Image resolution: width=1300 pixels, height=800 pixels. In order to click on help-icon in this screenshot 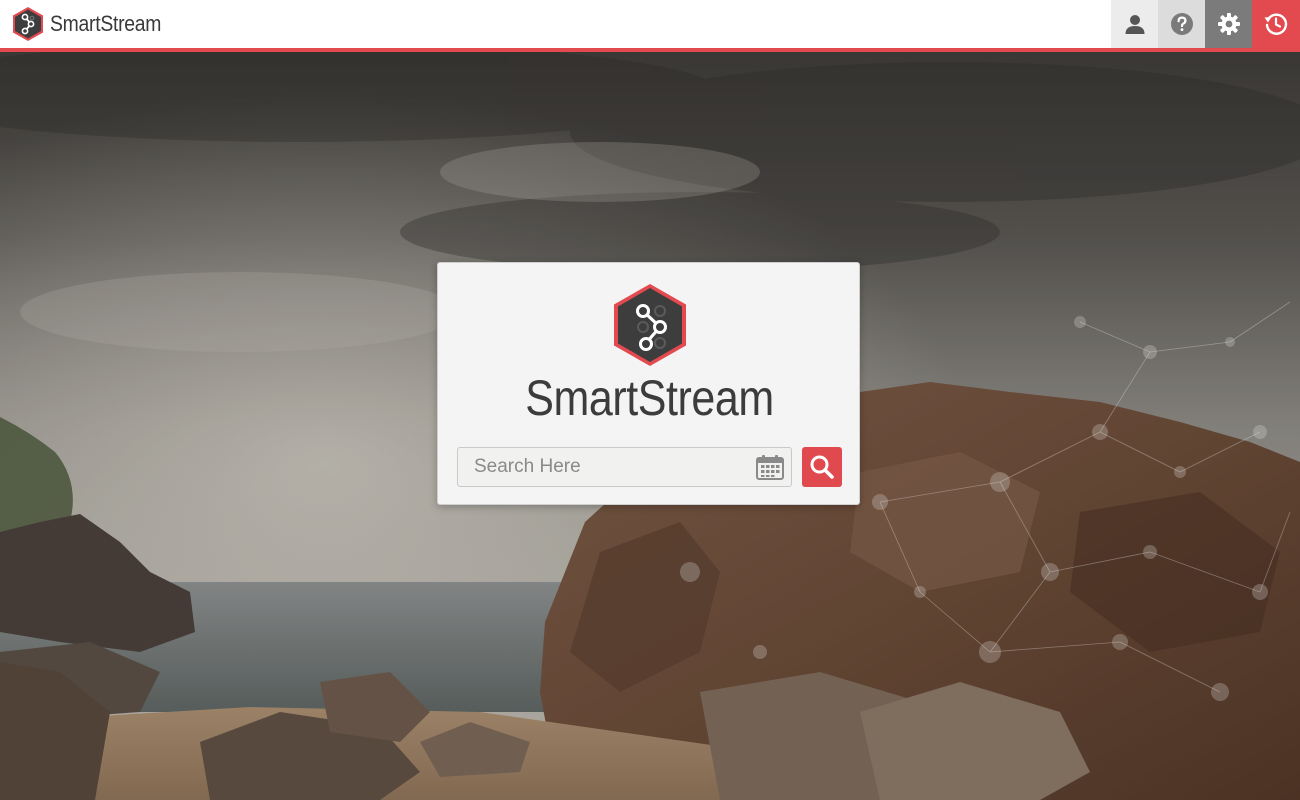, I will do `click(1181, 24)`.